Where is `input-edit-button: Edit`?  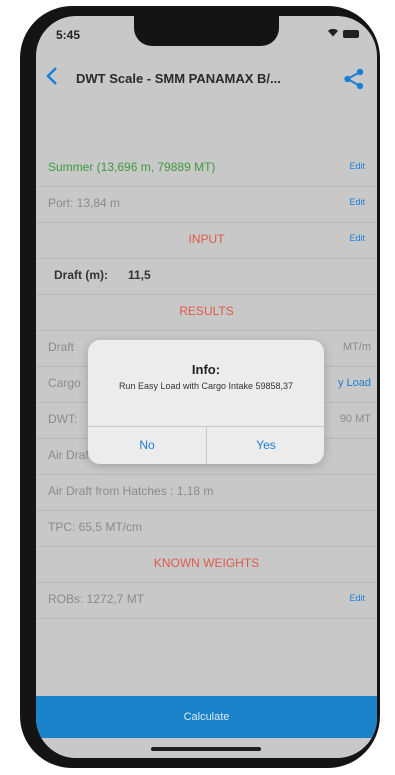 input-edit-button: Edit is located at coordinates (357, 238).